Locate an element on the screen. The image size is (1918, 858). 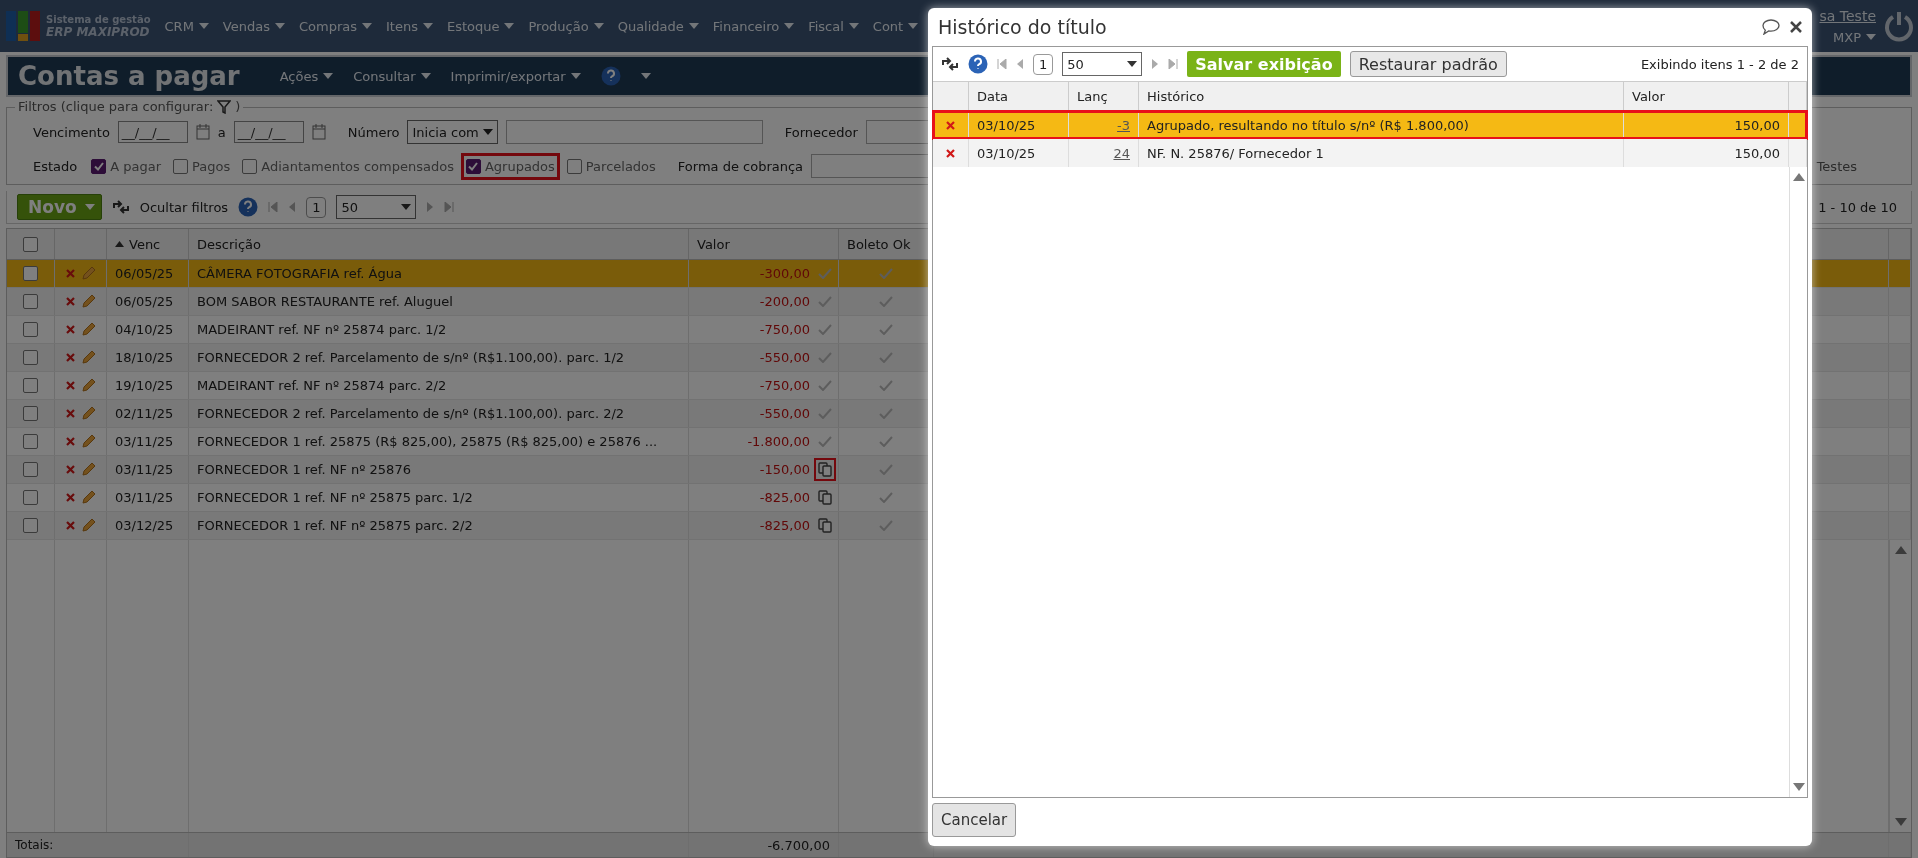
filter-icon is located at coordinates (224, 106).